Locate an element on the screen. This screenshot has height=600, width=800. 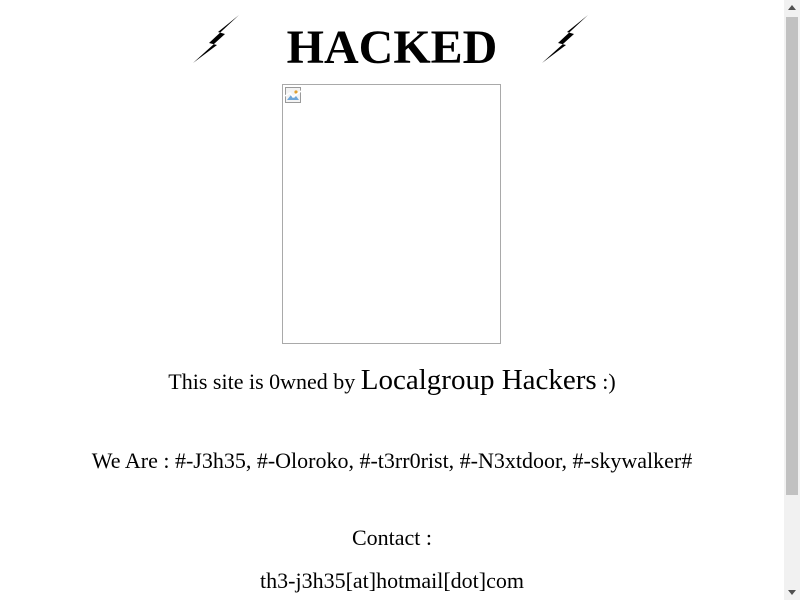
scroll-up-arrow-icon is located at coordinates (792, 8).